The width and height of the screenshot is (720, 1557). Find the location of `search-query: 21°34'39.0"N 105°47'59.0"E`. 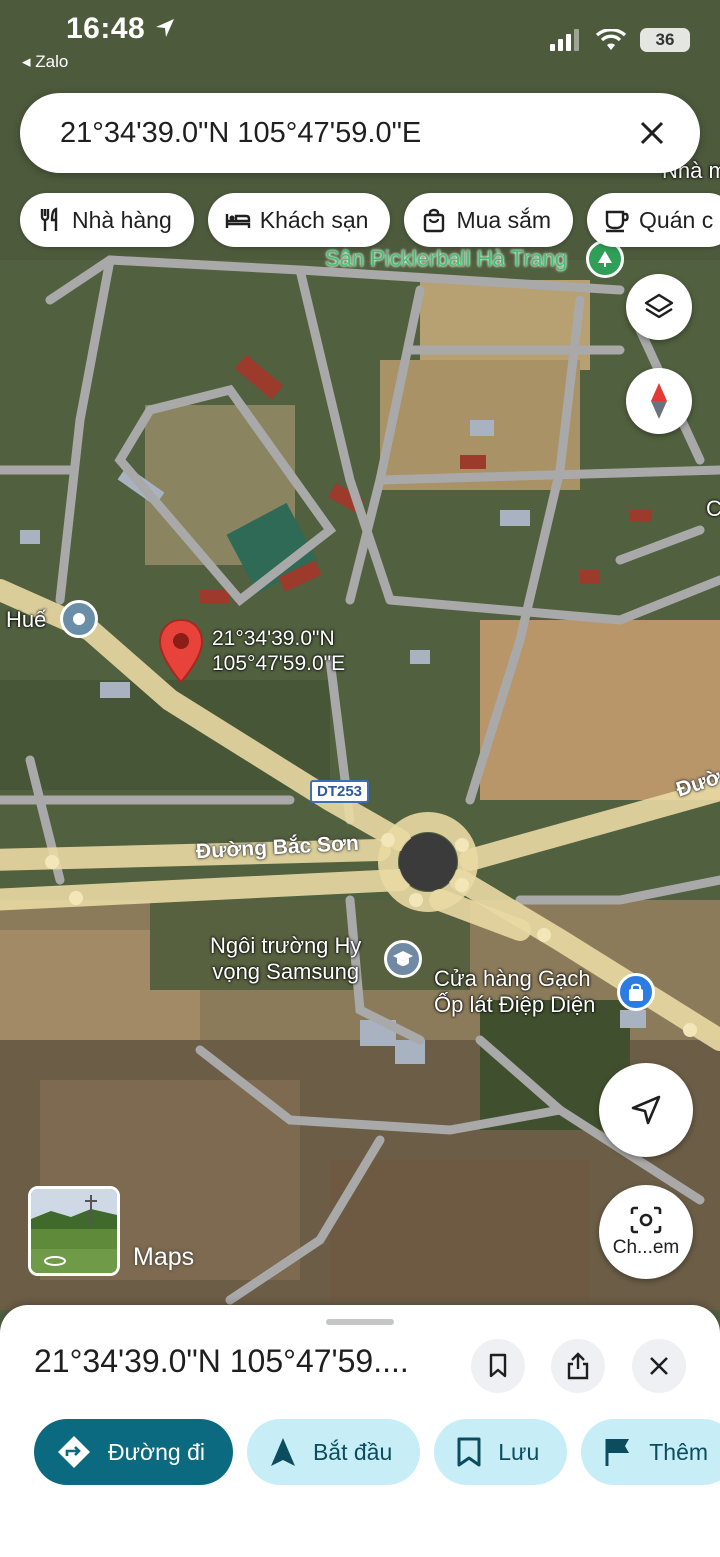

search-query: 21°34'39.0"N 105°47'59.0"E is located at coordinates (346, 133).